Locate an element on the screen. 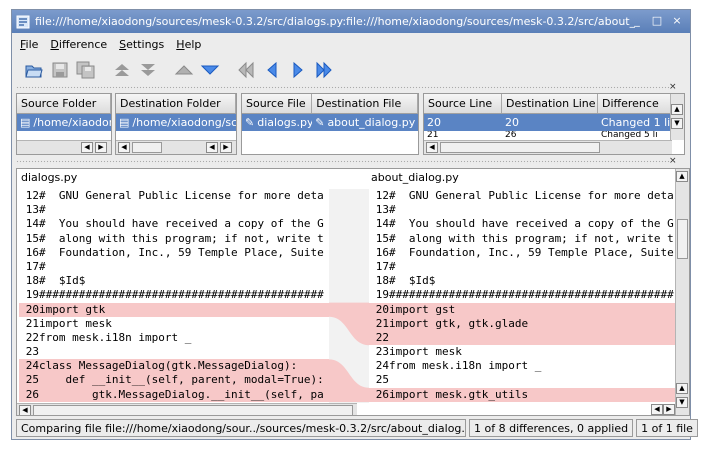 Image resolution: width=703 pixels, height=452 pixels. line-number: 18 is located at coordinates (382, 281).